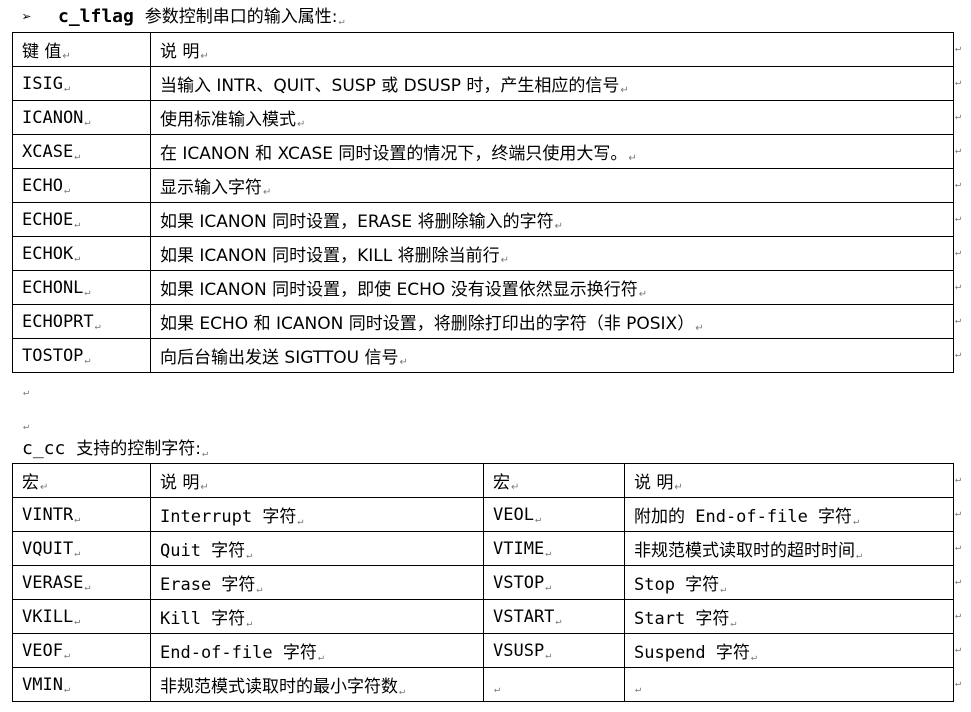 Image resolution: width=971 pixels, height=712 pixels. I want to click on macro-name-cell: VKILL↵, so click(81, 616).